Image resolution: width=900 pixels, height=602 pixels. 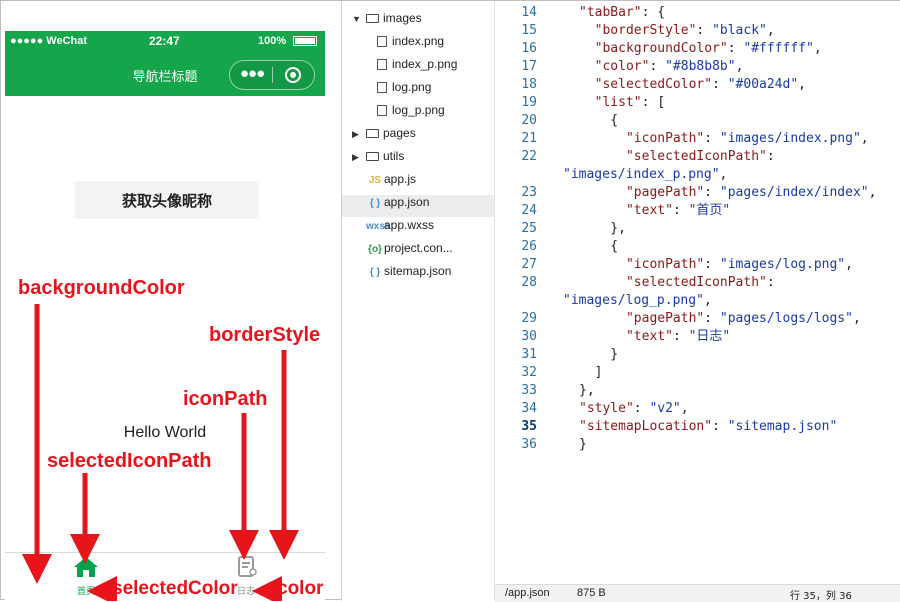 I want to click on tree-file-log-png: log.png, so click(x=401, y=91).